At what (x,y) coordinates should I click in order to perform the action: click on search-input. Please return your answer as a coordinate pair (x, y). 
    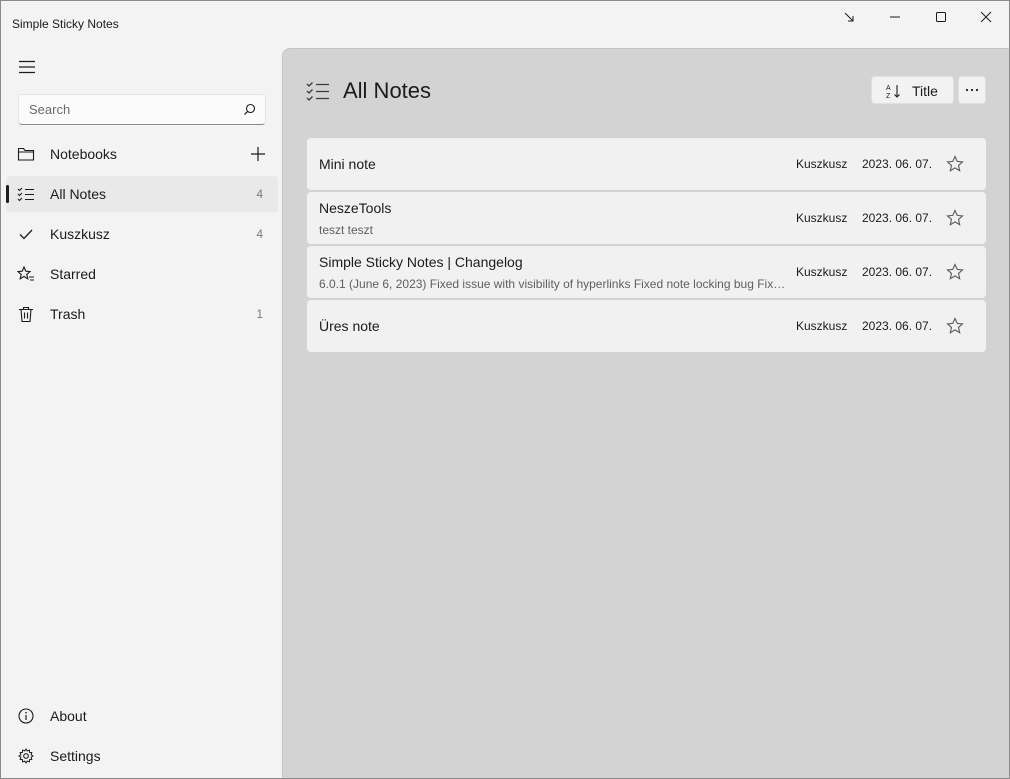
    Looking at the image, I should click on (129, 109).